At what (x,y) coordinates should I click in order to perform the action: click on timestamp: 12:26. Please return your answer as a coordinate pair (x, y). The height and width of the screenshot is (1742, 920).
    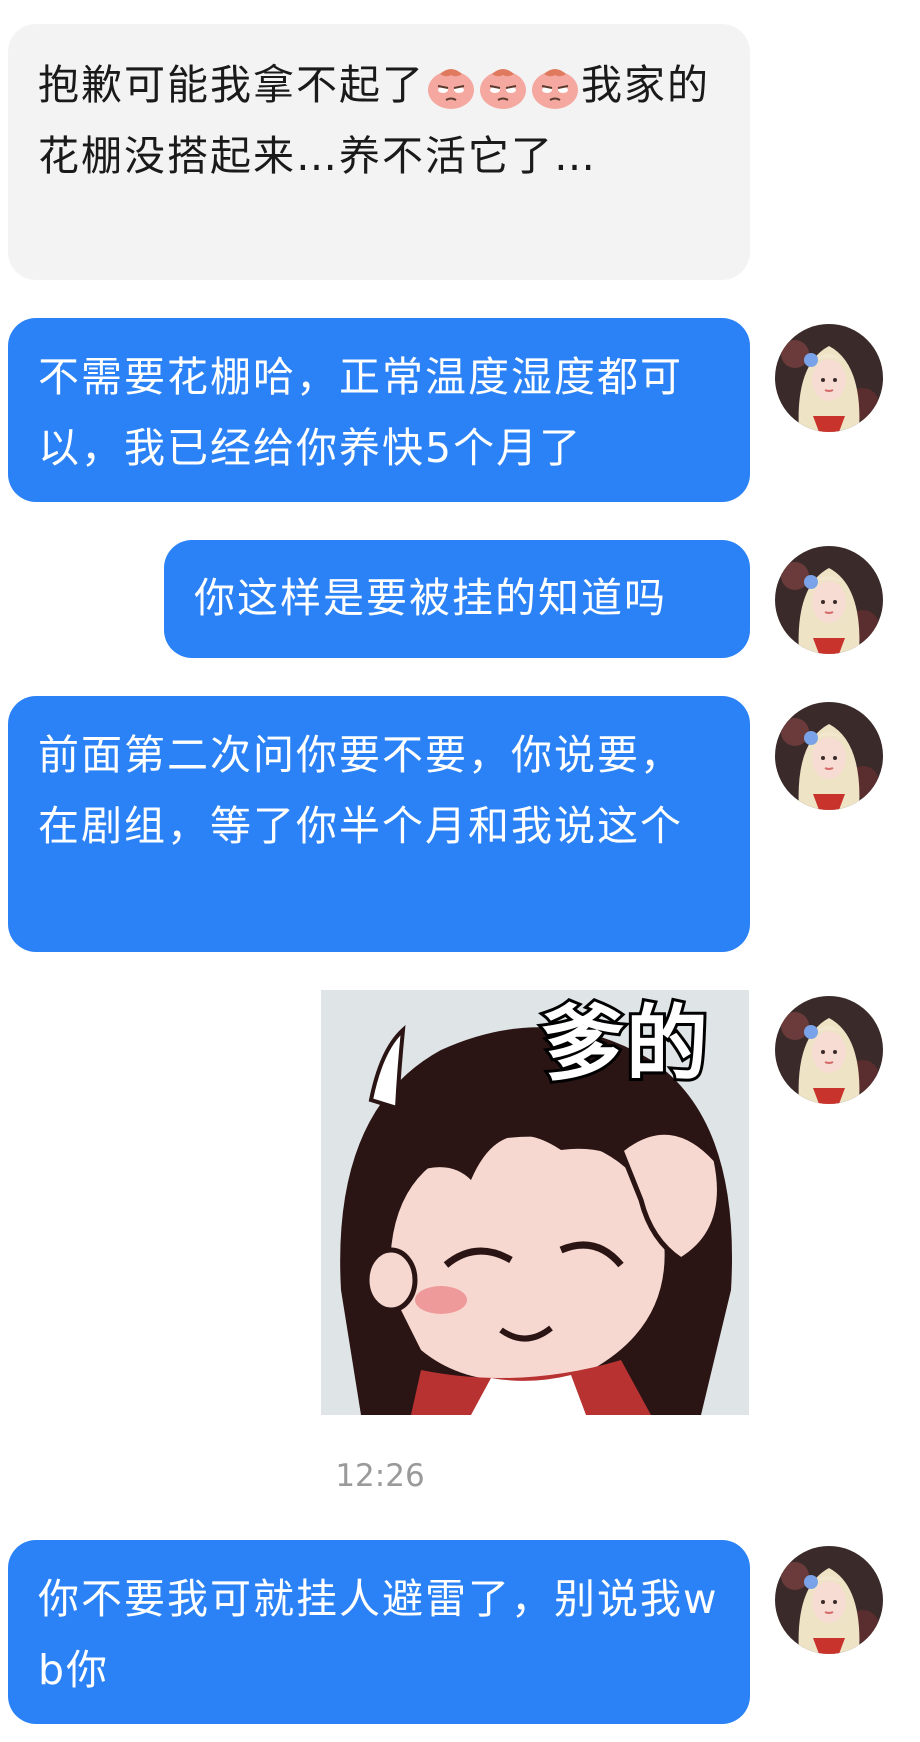
    Looking at the image, I should click on (380, 1476).